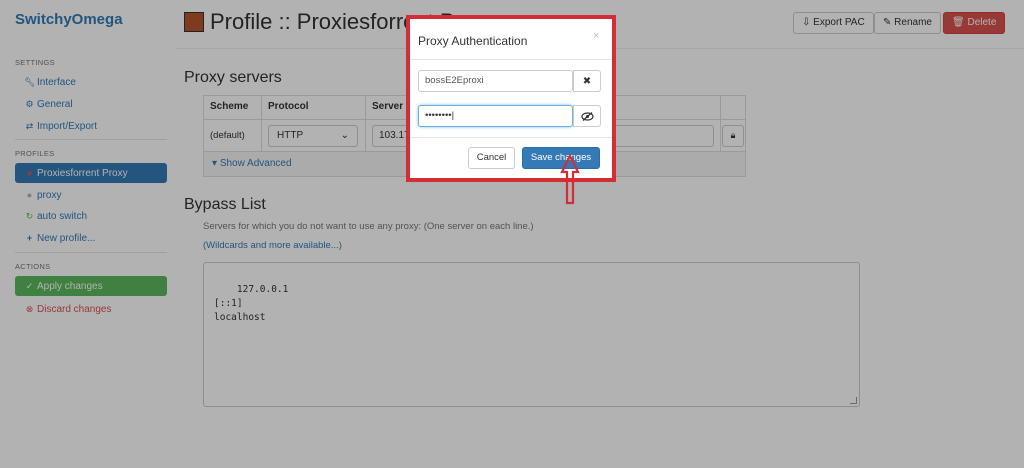 The image size is (1024, 468). Describe the element at coordinates (511, 59) in the screenshot. I see `dialog-header-divider` at that location.